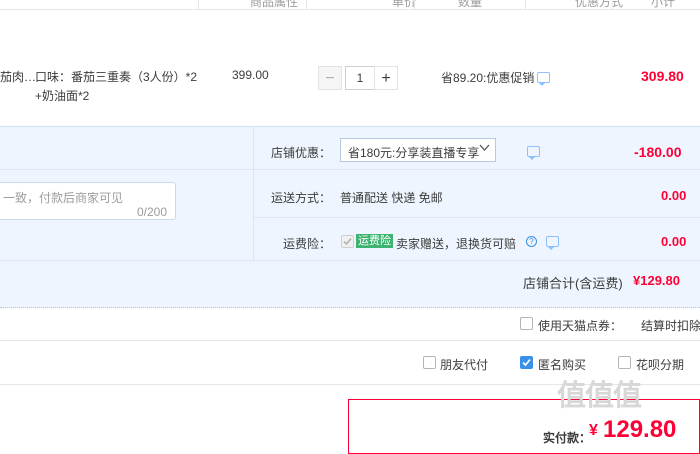  I want to click on points-label: 使用天猫点券：, so click(580, 326).